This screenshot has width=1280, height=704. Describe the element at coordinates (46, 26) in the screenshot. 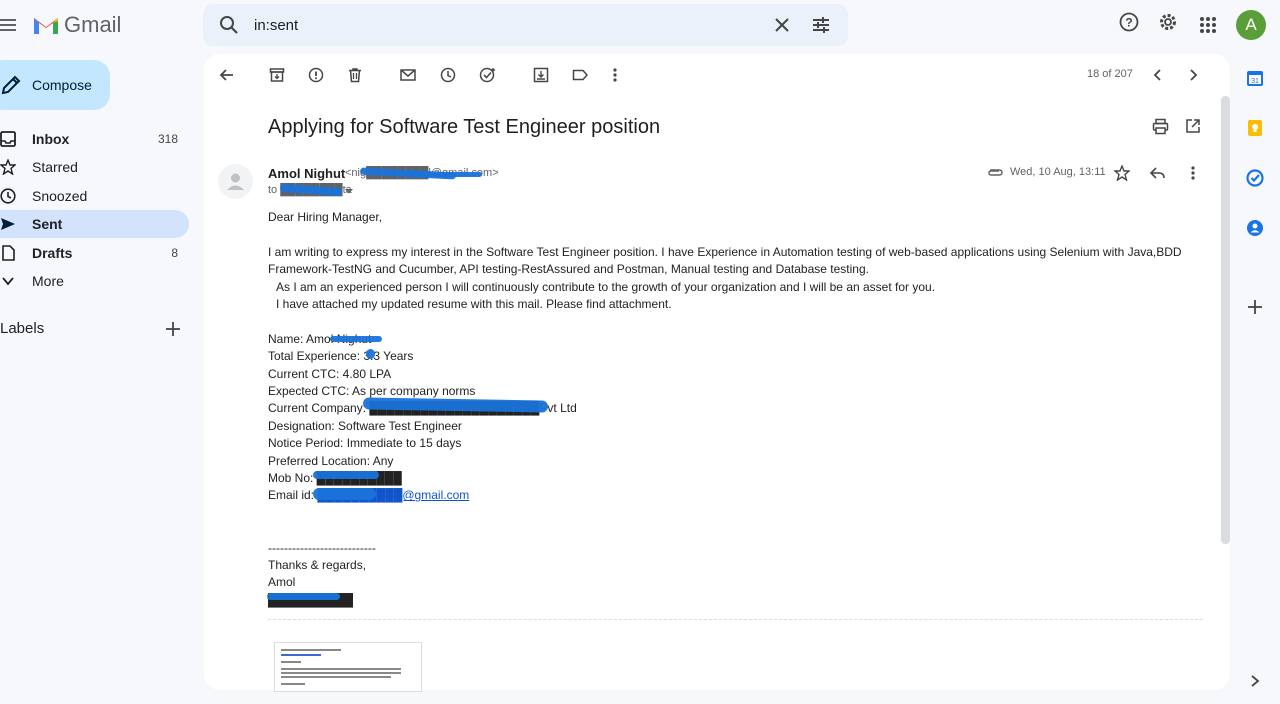

I see `gmail-m-icon` at that location.